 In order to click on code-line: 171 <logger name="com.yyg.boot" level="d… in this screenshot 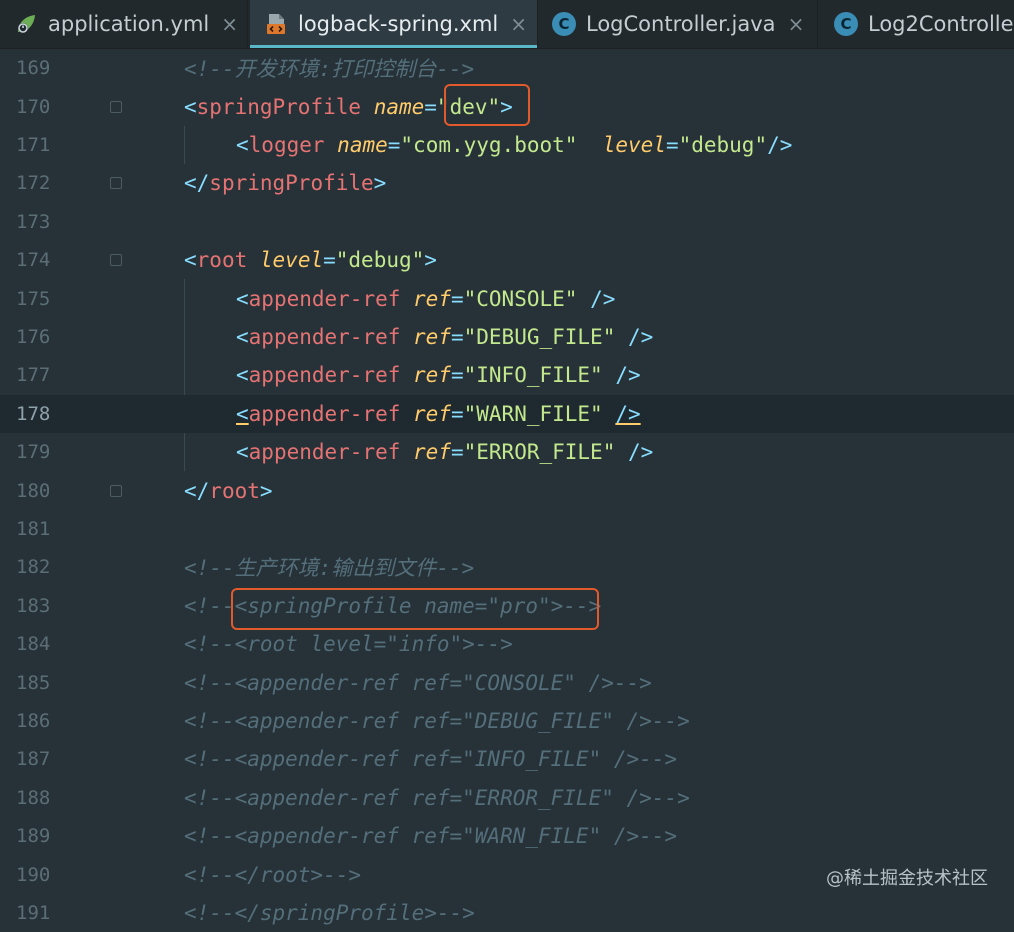, I will do `click(507, 145)`.